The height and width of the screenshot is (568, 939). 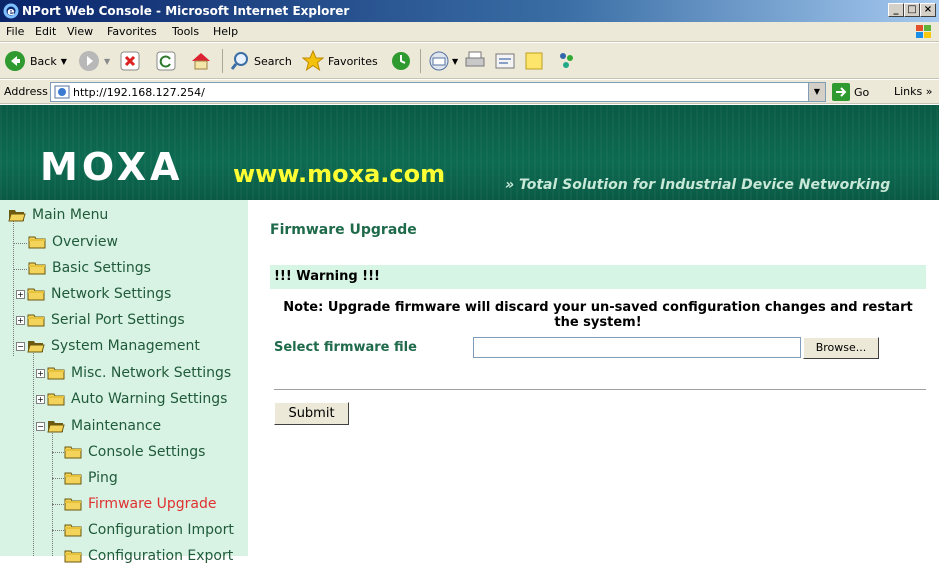 I want to click on sidebar-item-label: System Management, so click(x=125, y=346).